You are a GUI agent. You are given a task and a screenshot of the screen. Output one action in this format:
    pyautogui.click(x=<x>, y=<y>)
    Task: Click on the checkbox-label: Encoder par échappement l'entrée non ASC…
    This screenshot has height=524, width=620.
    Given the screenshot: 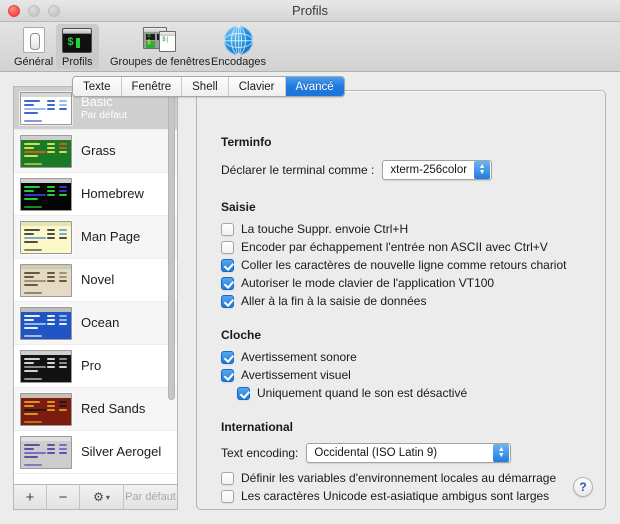 What is the action you would take?
    pyautogui.click(x=394, y=247)
    